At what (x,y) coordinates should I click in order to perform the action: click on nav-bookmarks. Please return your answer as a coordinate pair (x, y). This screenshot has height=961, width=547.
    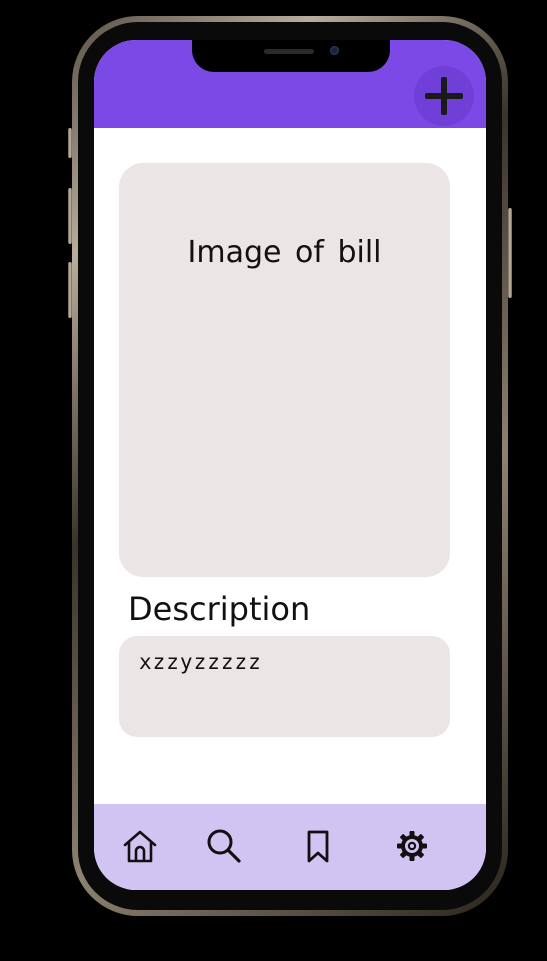
    Looking at the image, I should click on (318, 846).